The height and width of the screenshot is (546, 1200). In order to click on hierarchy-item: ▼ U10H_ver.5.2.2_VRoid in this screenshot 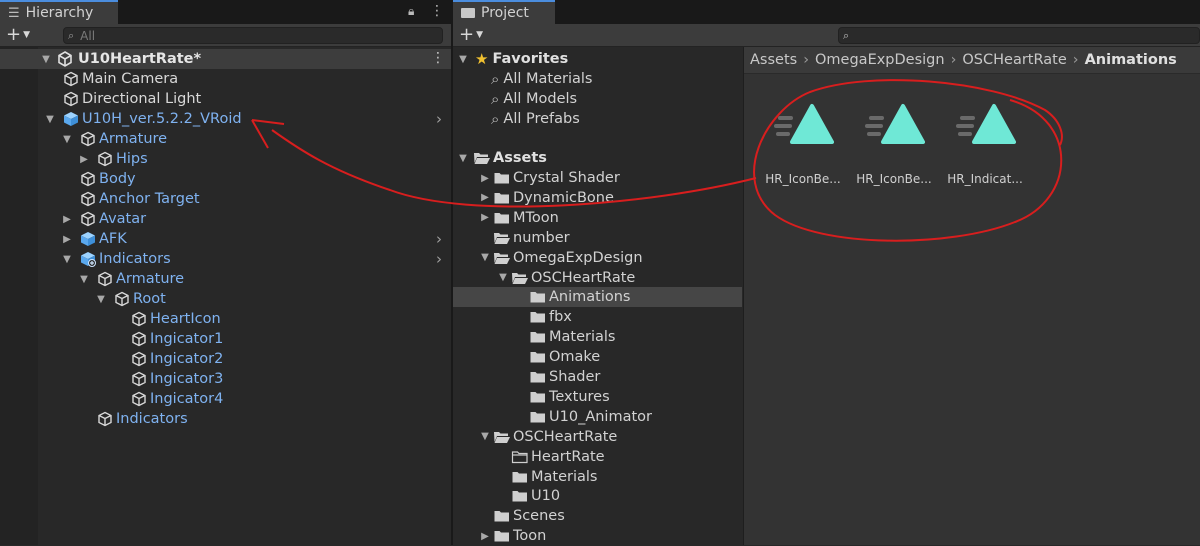, I will do `click(142, 119)`.